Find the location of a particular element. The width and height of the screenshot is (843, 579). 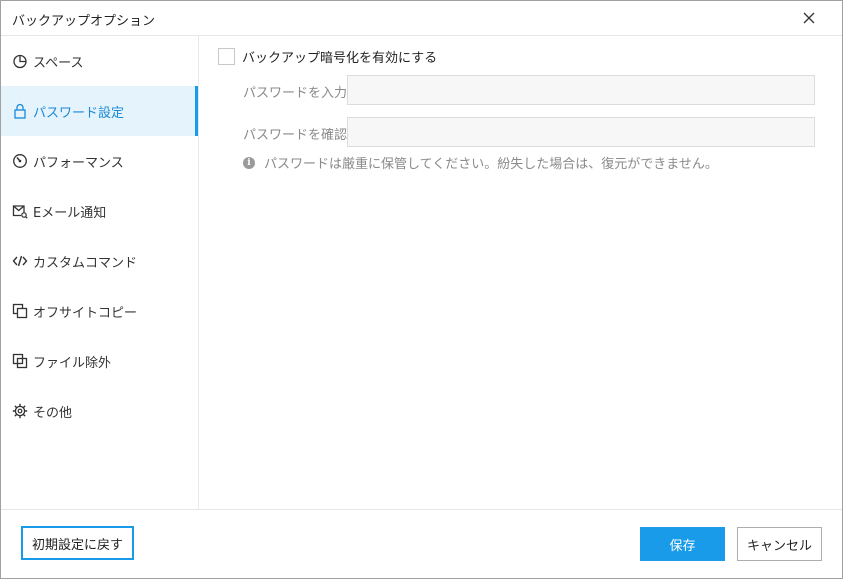

dialog-footer: 初期設定に戻す 保存 キャンセル is located at coordinates (421, 544).